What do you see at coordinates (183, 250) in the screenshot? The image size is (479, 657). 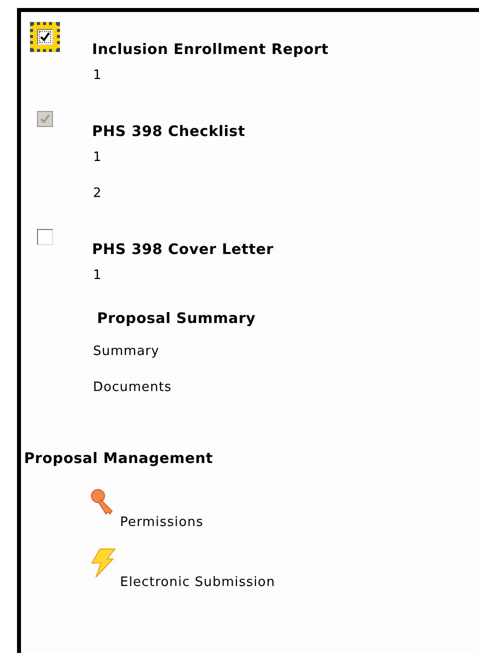 I see `form-title: PHS 398 Cover Letter` at bounding box center [183, 250].